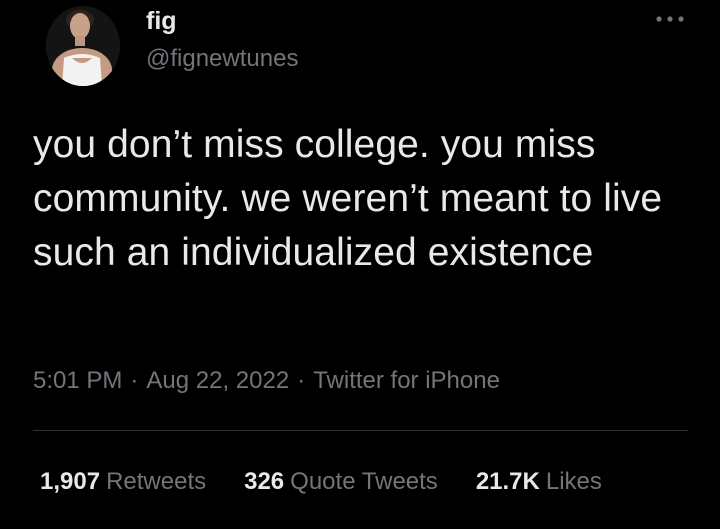 The image size is (720, 529). Describe the element at coordinates (77, 380) in the screenshot. I see `tweet-time: 5:01 PM` at that location.